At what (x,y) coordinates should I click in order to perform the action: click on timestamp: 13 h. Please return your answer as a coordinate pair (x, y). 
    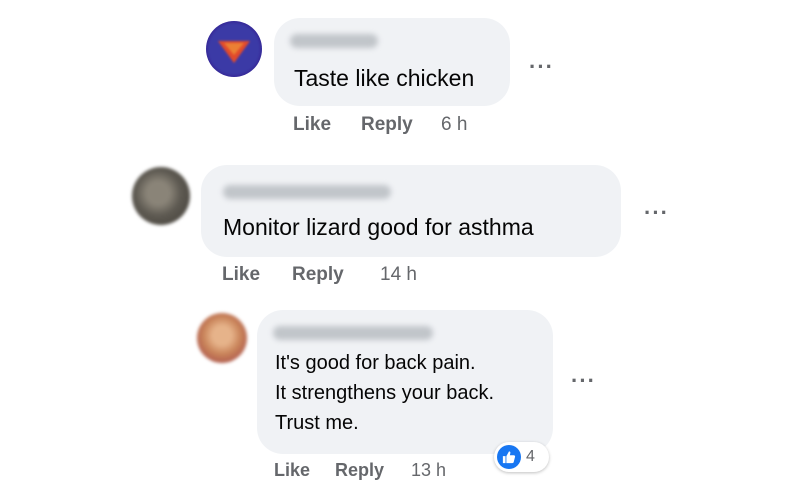
    Looking at the image, I should click on (428, 470).